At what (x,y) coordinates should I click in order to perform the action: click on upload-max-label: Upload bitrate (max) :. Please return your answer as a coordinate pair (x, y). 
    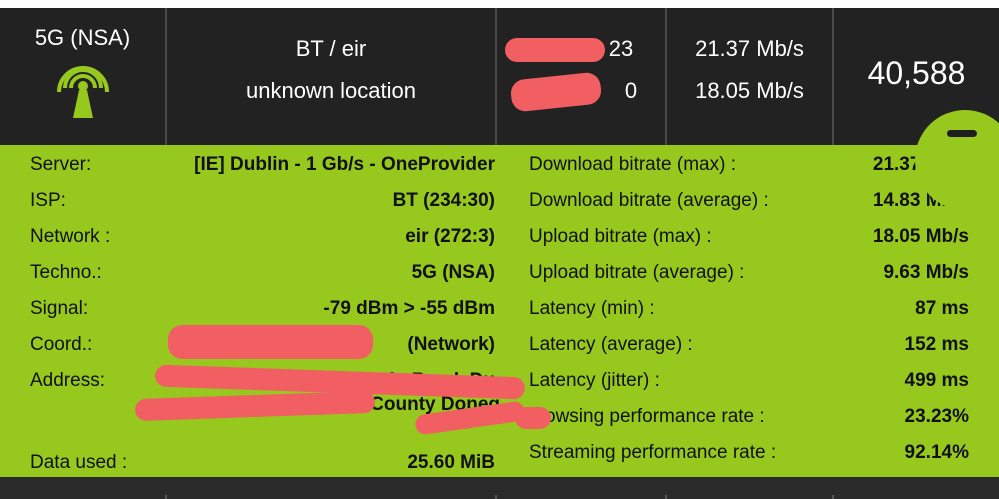
    Looking at the image, I should click on (620, 236).